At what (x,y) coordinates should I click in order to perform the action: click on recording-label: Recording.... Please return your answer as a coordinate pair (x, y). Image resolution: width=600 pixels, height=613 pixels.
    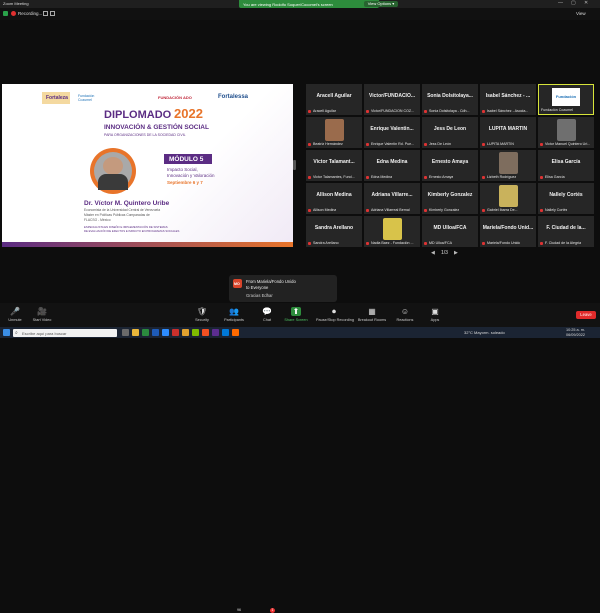
    Looking at the image, I should click on (30, 13).